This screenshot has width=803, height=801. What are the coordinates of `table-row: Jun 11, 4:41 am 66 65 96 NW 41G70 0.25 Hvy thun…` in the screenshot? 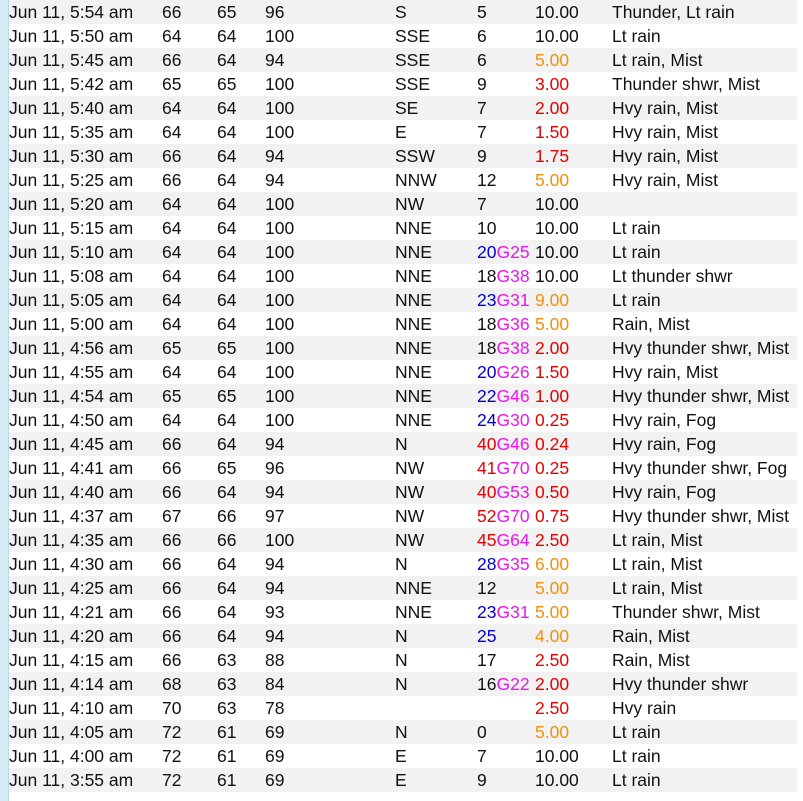 It's located at (406, 468).